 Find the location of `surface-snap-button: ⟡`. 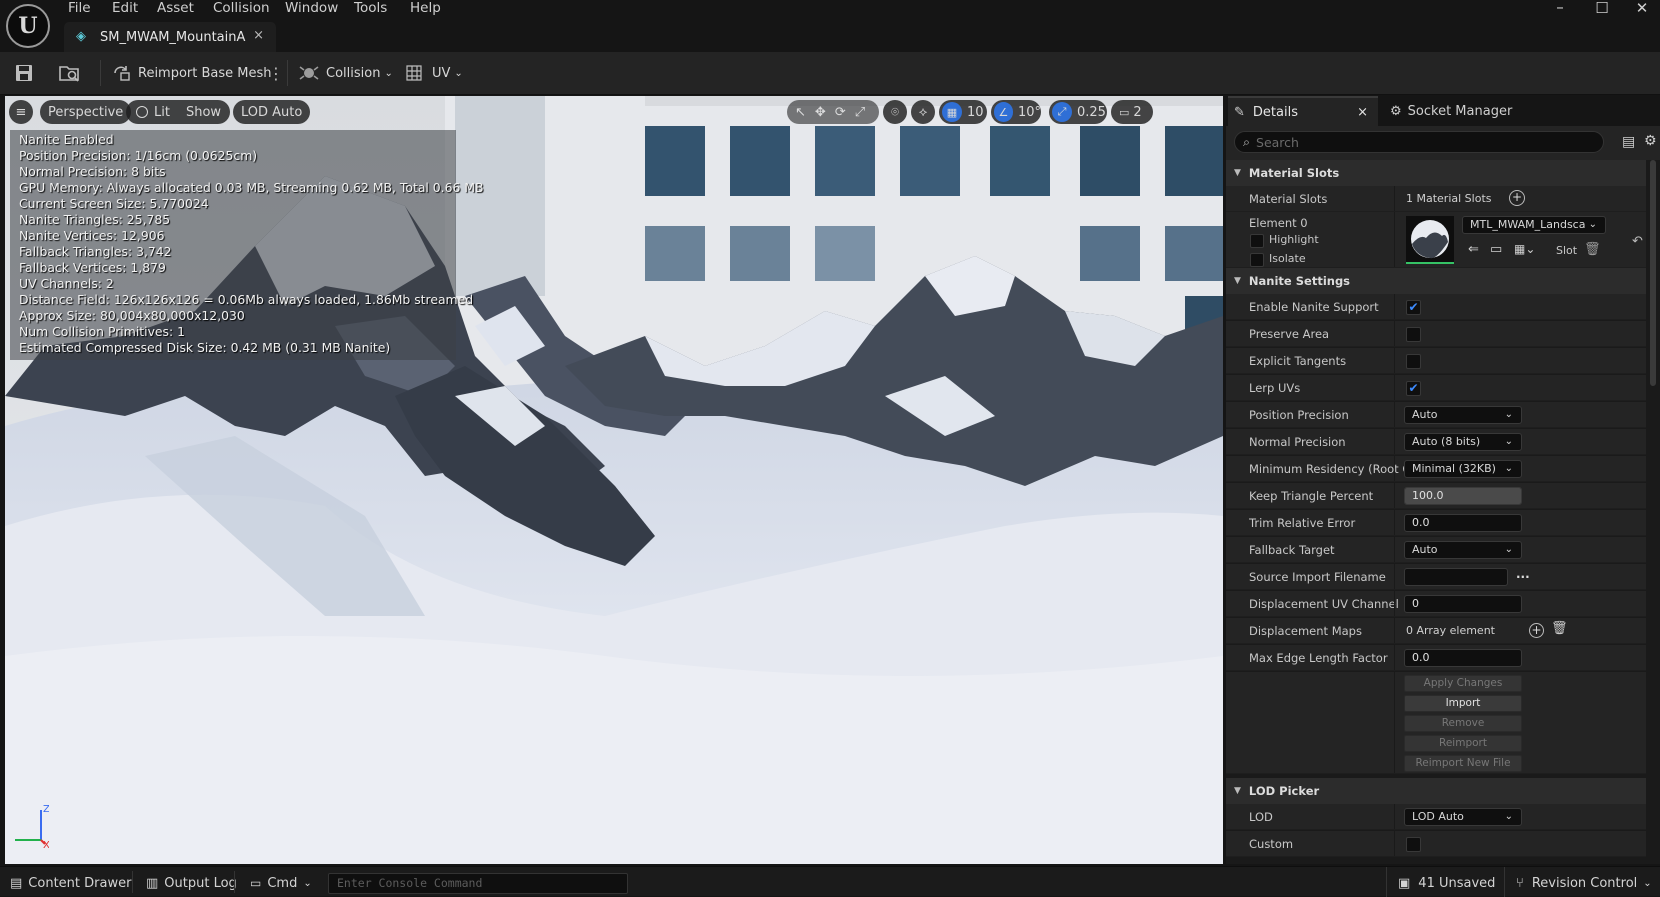

surface-snap-button: ⟡ is located at coordinates (923, 112).